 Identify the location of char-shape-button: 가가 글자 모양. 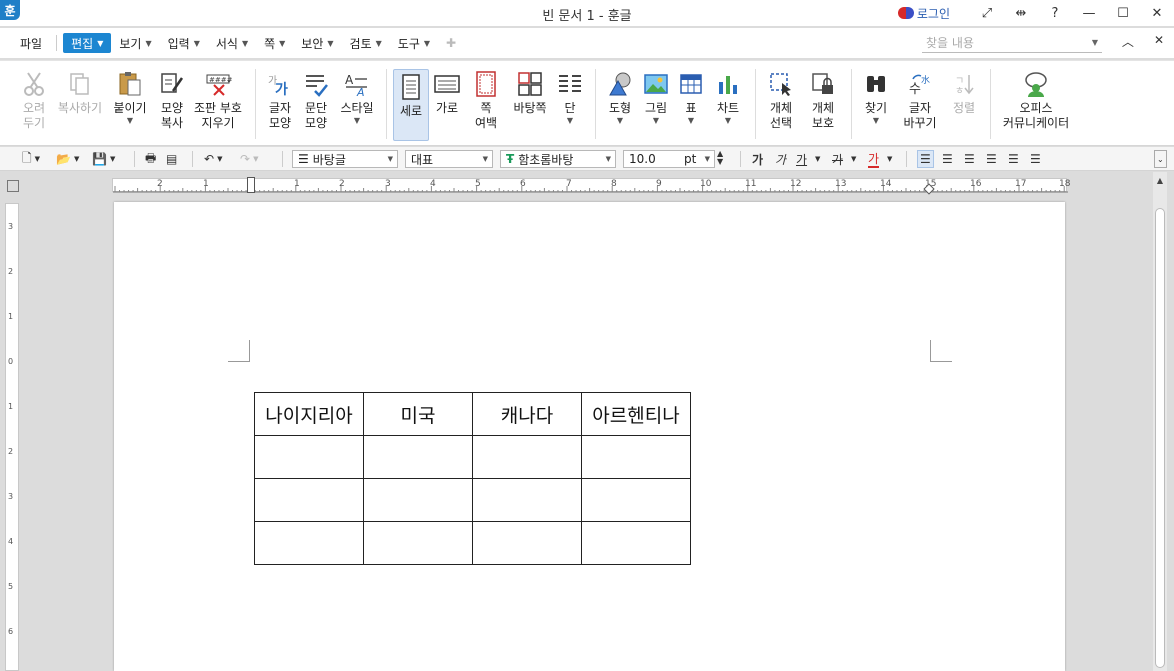
(280, 99).